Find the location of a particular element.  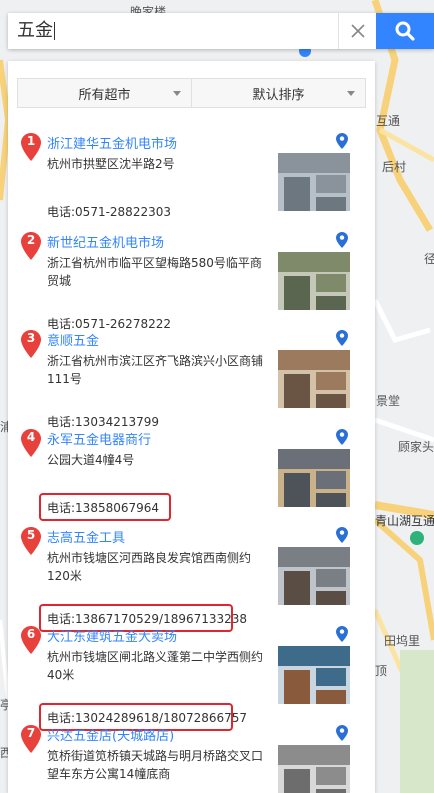

sort-dropdown: 默认排序 is located at coordinates (278, 93).